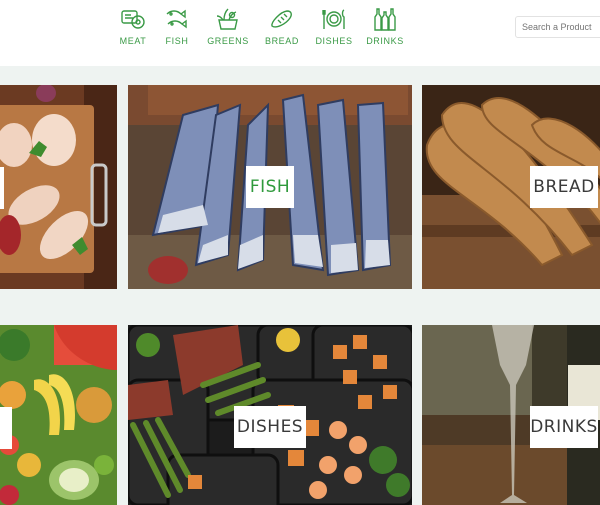 Image resolution: width=600 pixels, height=505 pixels. What do you see at coordinates (2, 188) in the screenshot?
I see `meat-label-fragment` at bounding box center [2, 188].